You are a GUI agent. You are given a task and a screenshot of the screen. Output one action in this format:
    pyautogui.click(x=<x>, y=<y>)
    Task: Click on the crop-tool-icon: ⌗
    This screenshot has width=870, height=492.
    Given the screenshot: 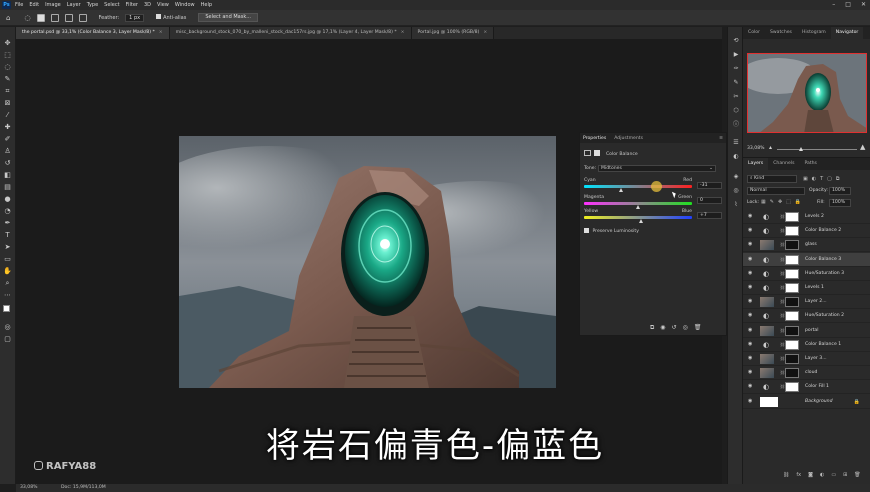 What is the action you would take?
    pyautogui.click(x=7, y=91)
    